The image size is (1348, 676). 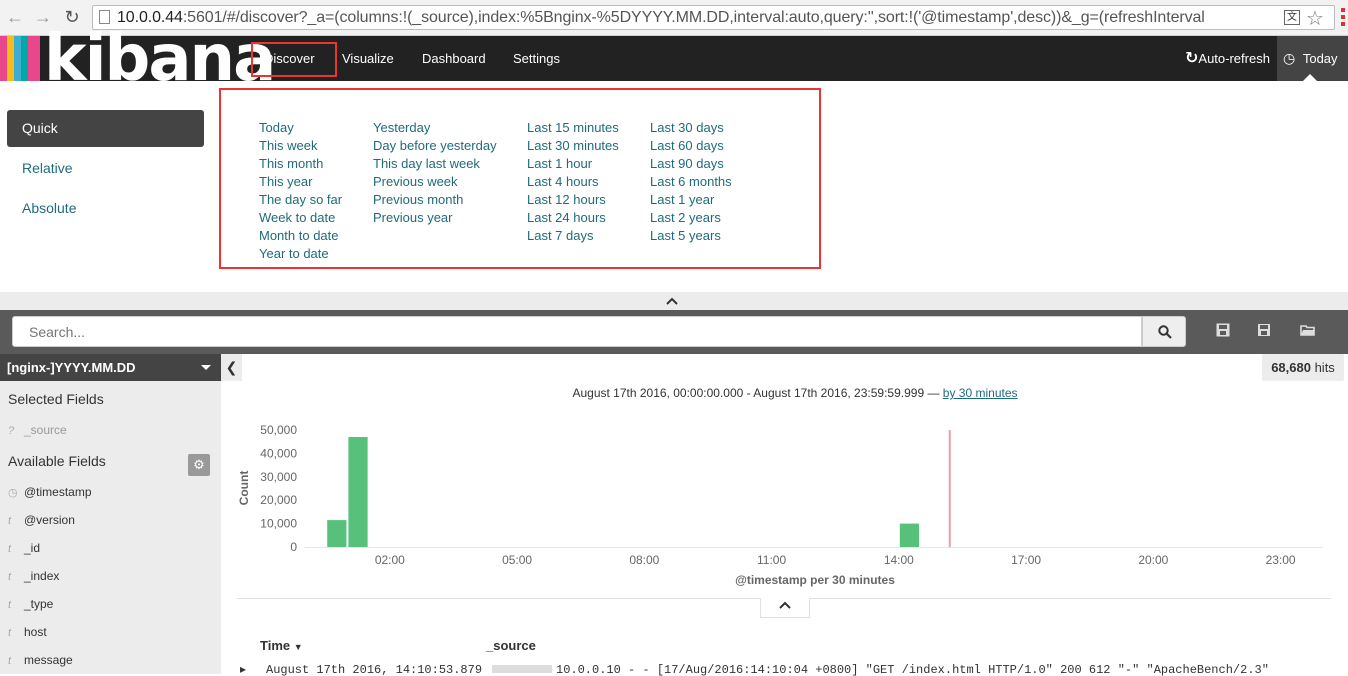 What do you see at coordinates (300, 146) in the screenshot?
I see `quick-this-week: This week` at bounding box center [300, 146].